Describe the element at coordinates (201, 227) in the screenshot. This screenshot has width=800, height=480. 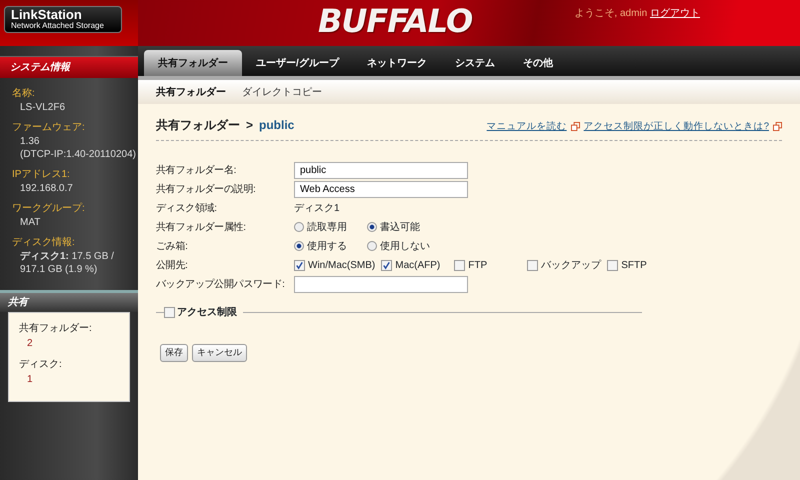
I see `field-label: 共有フォルダー属性:` at that location.